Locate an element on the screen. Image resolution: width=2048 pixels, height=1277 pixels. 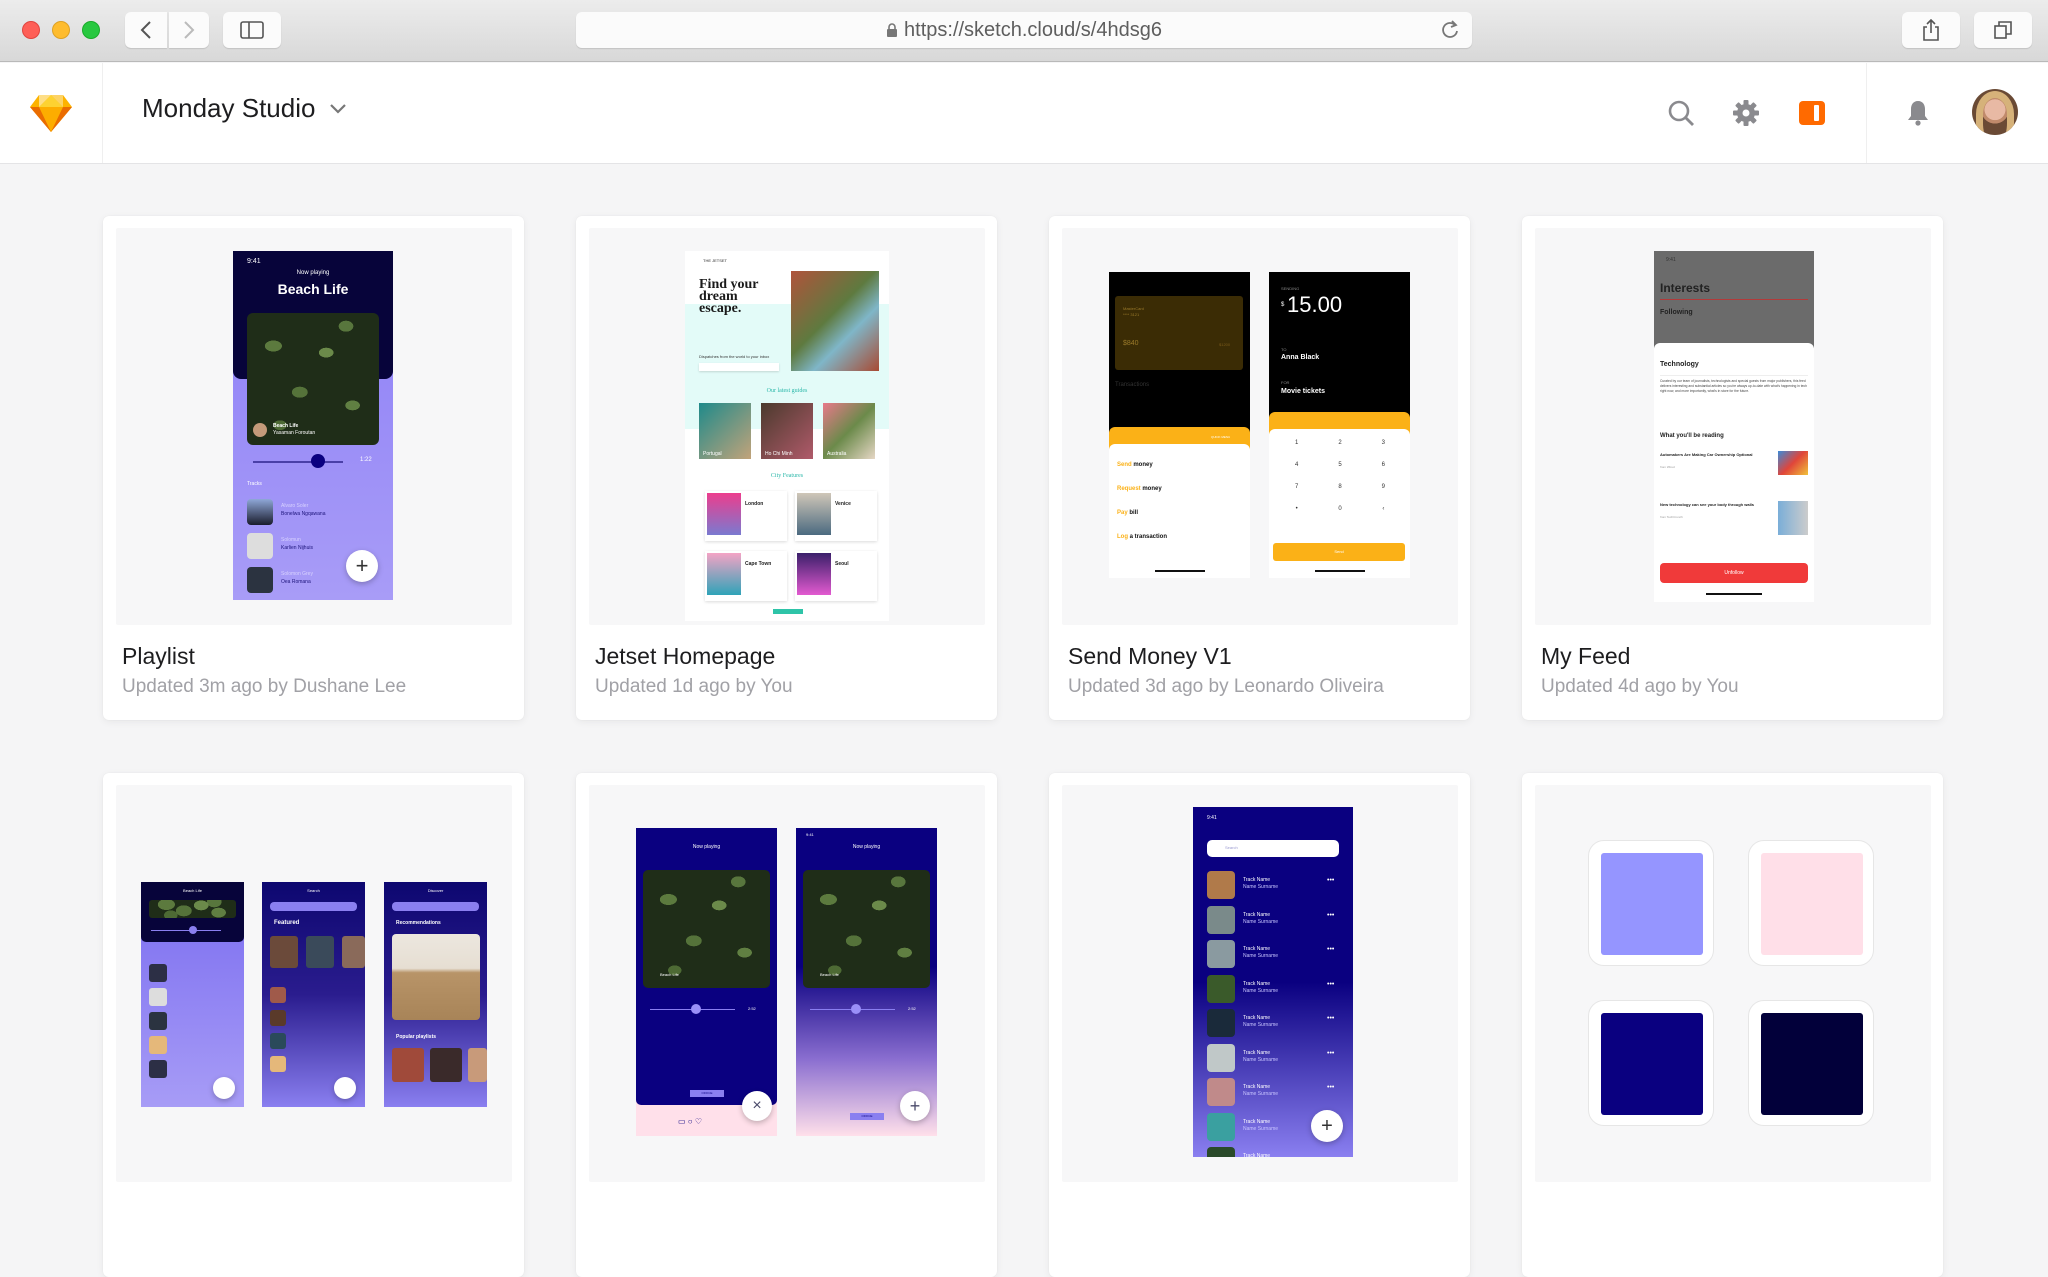
sketch-logo is located at coordinates (51, 113).